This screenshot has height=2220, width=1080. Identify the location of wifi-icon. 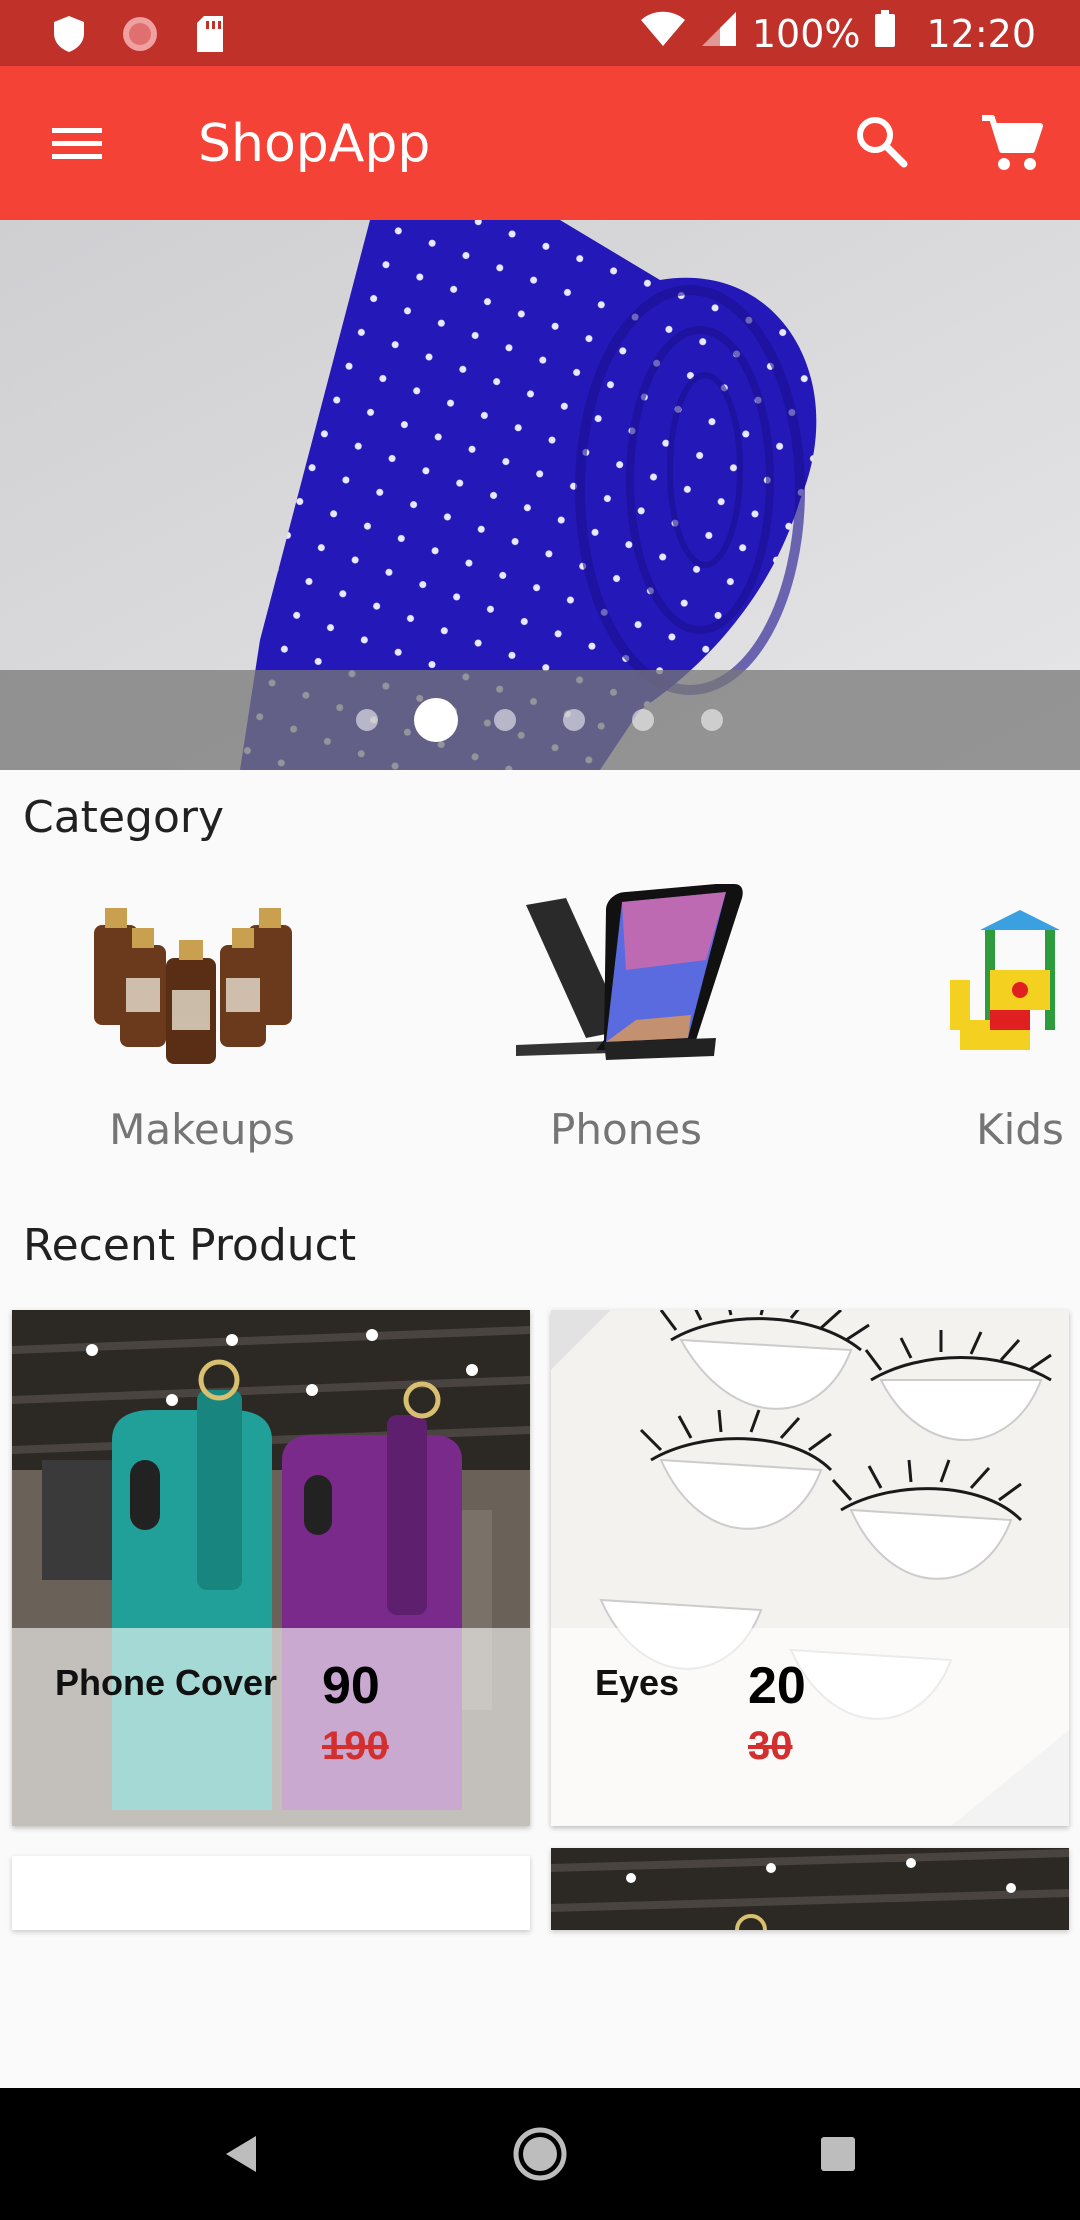
(663, 33).